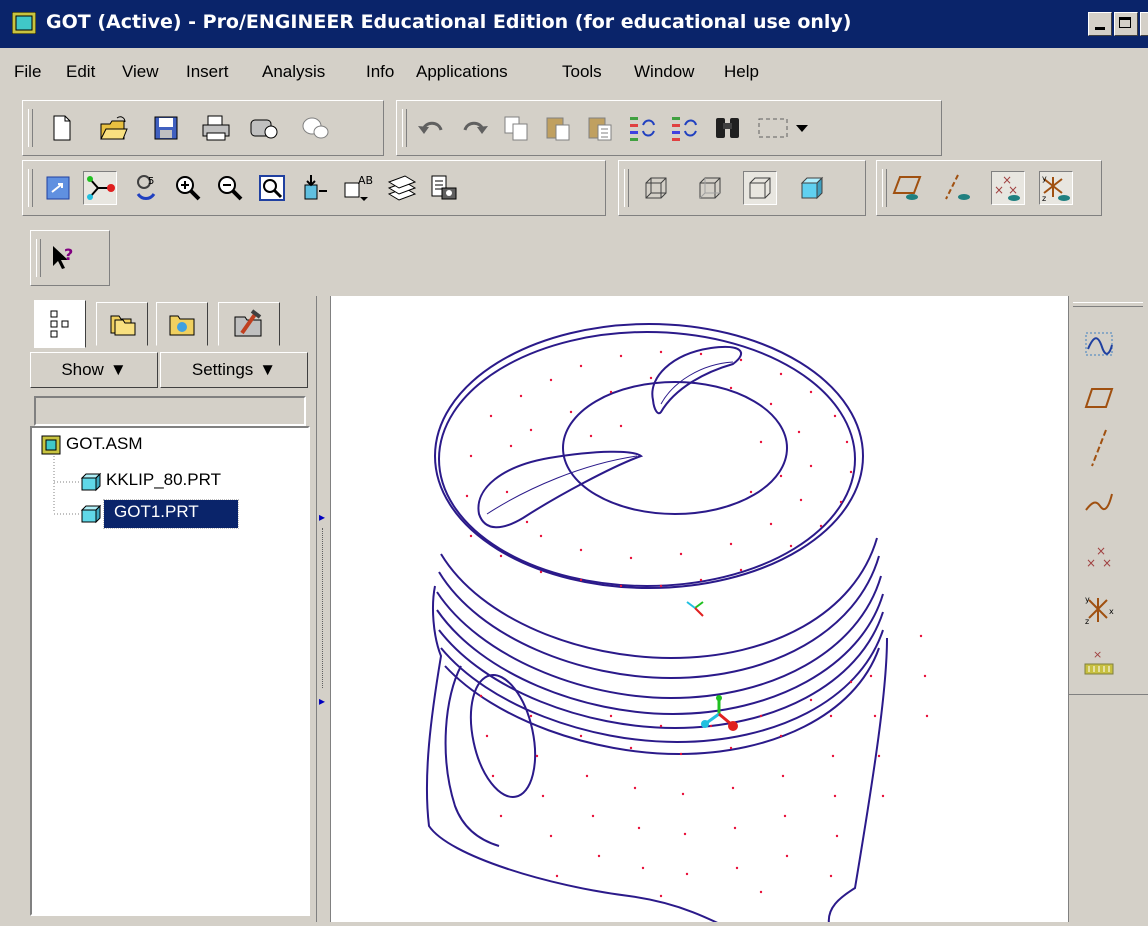 The height and width of the screenshot is (926, 1148). I want to click on reorient-icon, so click(314, 188).